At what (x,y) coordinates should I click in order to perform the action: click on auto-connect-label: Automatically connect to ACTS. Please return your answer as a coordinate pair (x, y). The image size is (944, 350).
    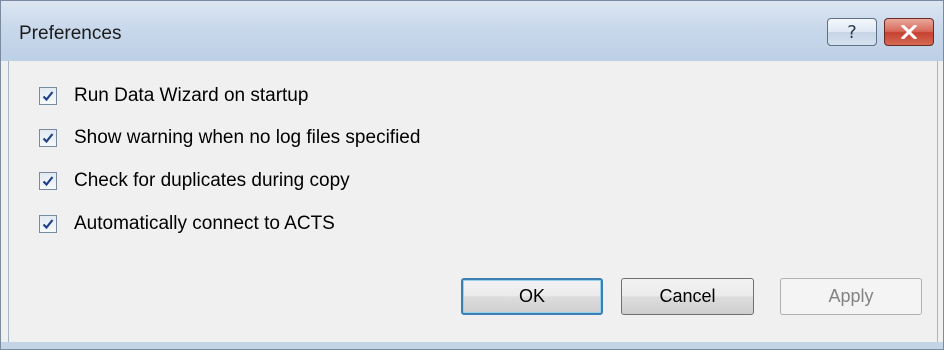
    Looking at the image, I should click on (204, 223).